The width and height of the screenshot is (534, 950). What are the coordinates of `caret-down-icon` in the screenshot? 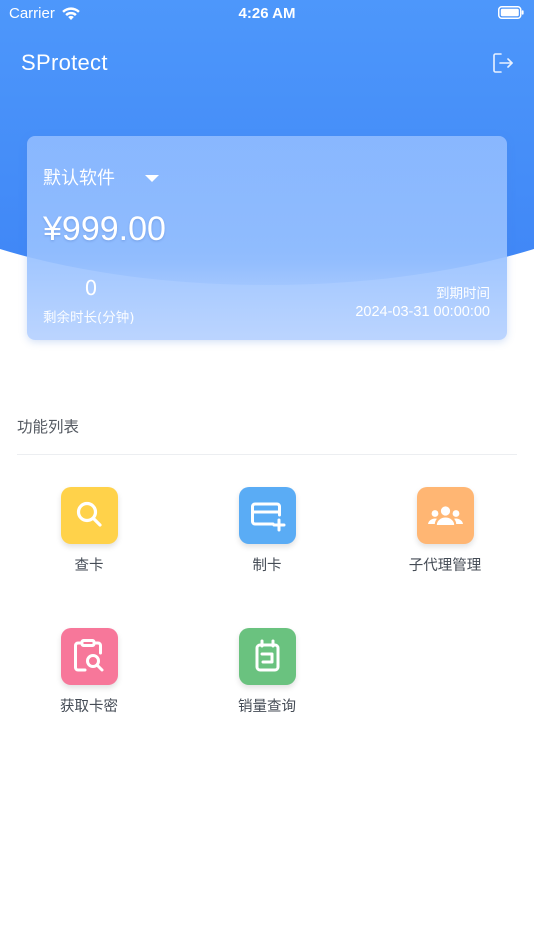 It's located at (152, 178).